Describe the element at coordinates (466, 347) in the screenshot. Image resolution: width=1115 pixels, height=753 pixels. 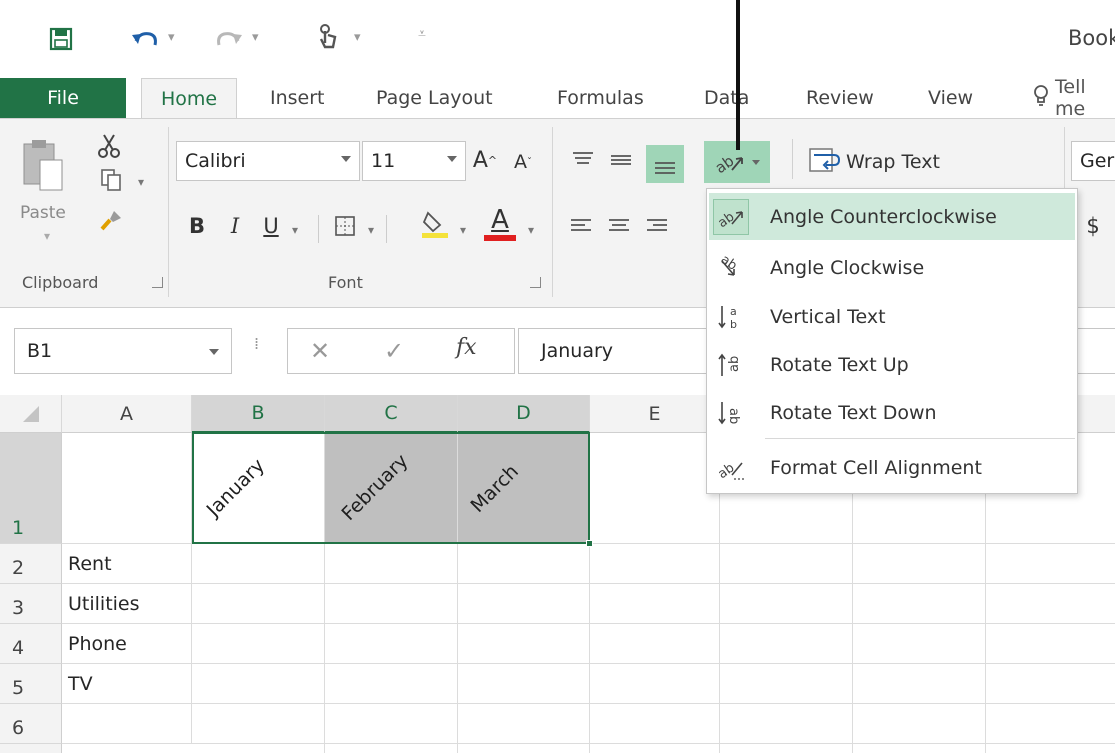
I see `insert-function-icon: fx` at that location.